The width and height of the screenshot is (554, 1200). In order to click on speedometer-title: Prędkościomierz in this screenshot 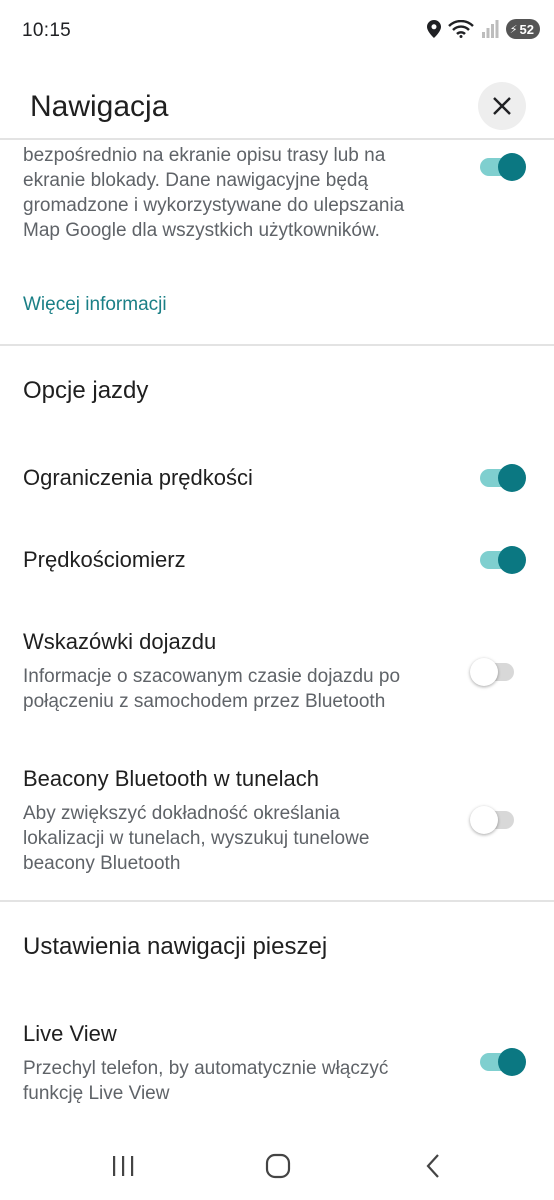, I will do `click(104, 560)`.